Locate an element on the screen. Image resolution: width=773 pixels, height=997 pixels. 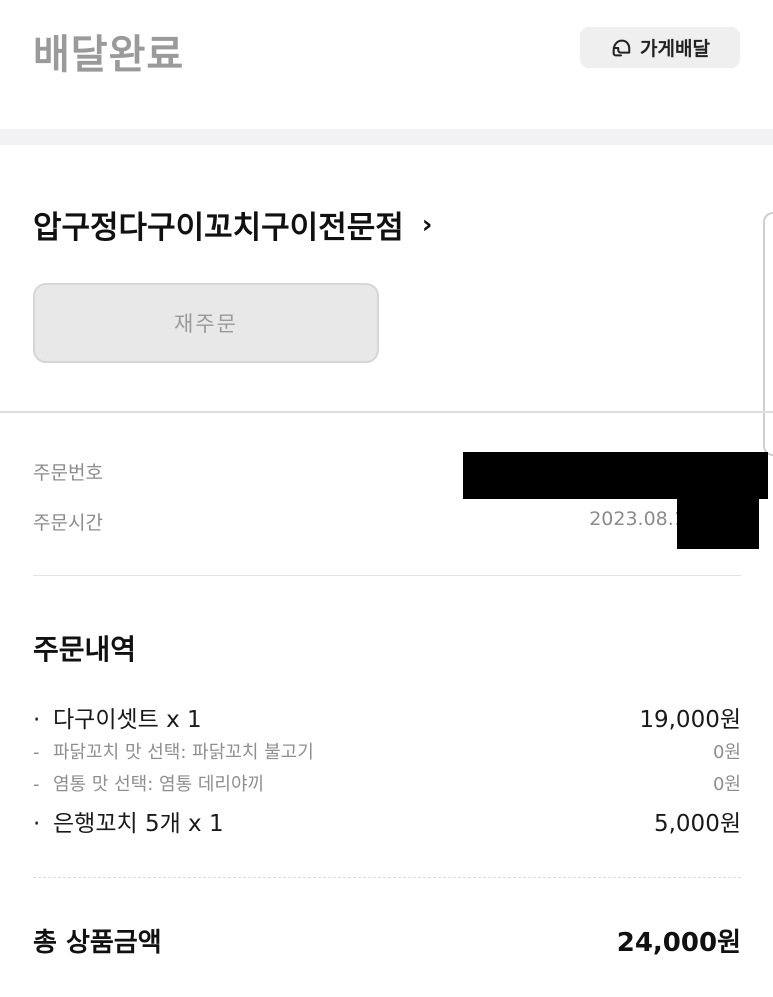
side-panel-handle is located at coordinates (768, 334).